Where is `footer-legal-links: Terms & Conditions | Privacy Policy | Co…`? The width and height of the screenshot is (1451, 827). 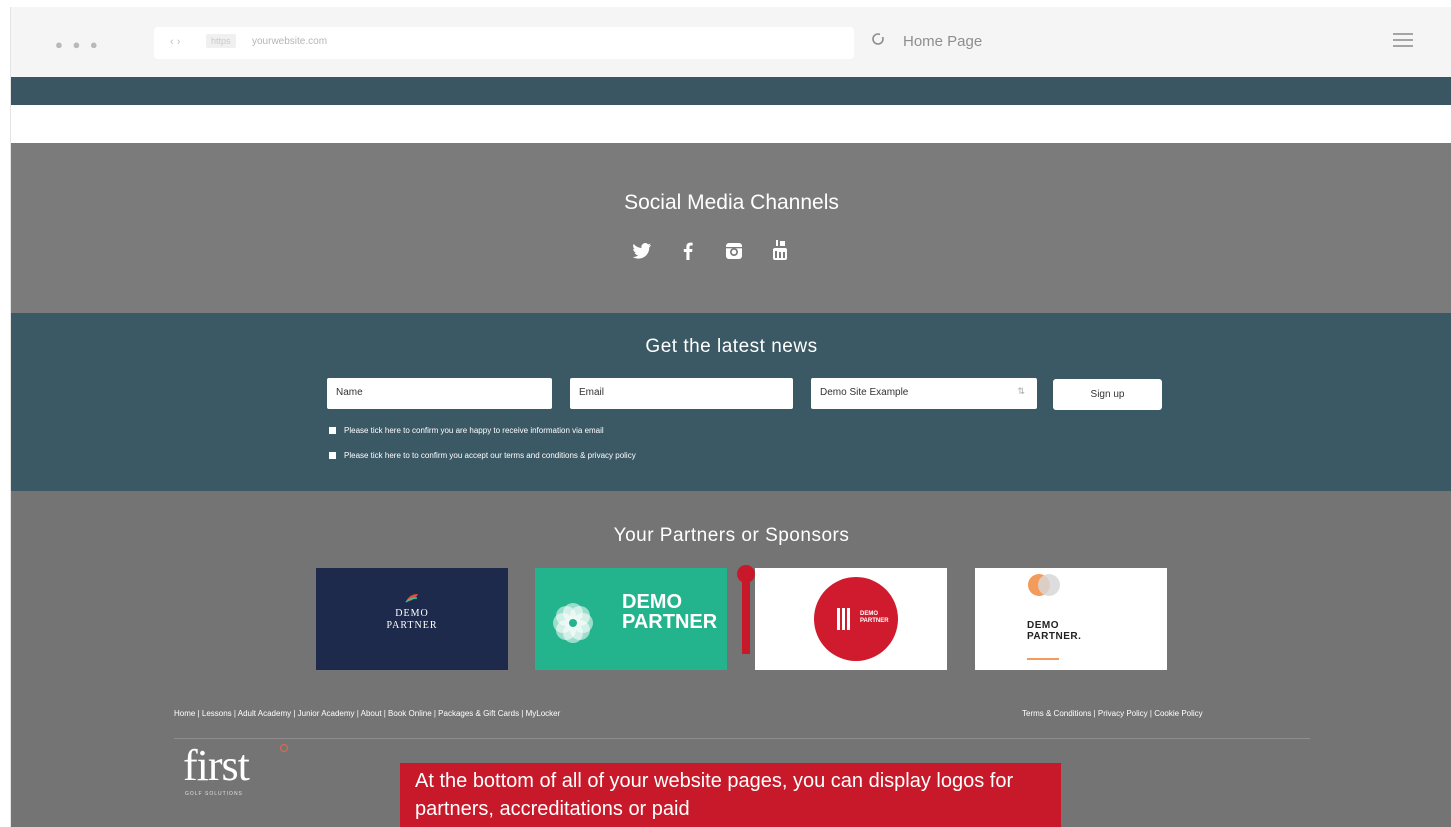
footer-legal-links: Terms & Conditions | Privacy Policy | Co… is located at coordinates (1112, 713).